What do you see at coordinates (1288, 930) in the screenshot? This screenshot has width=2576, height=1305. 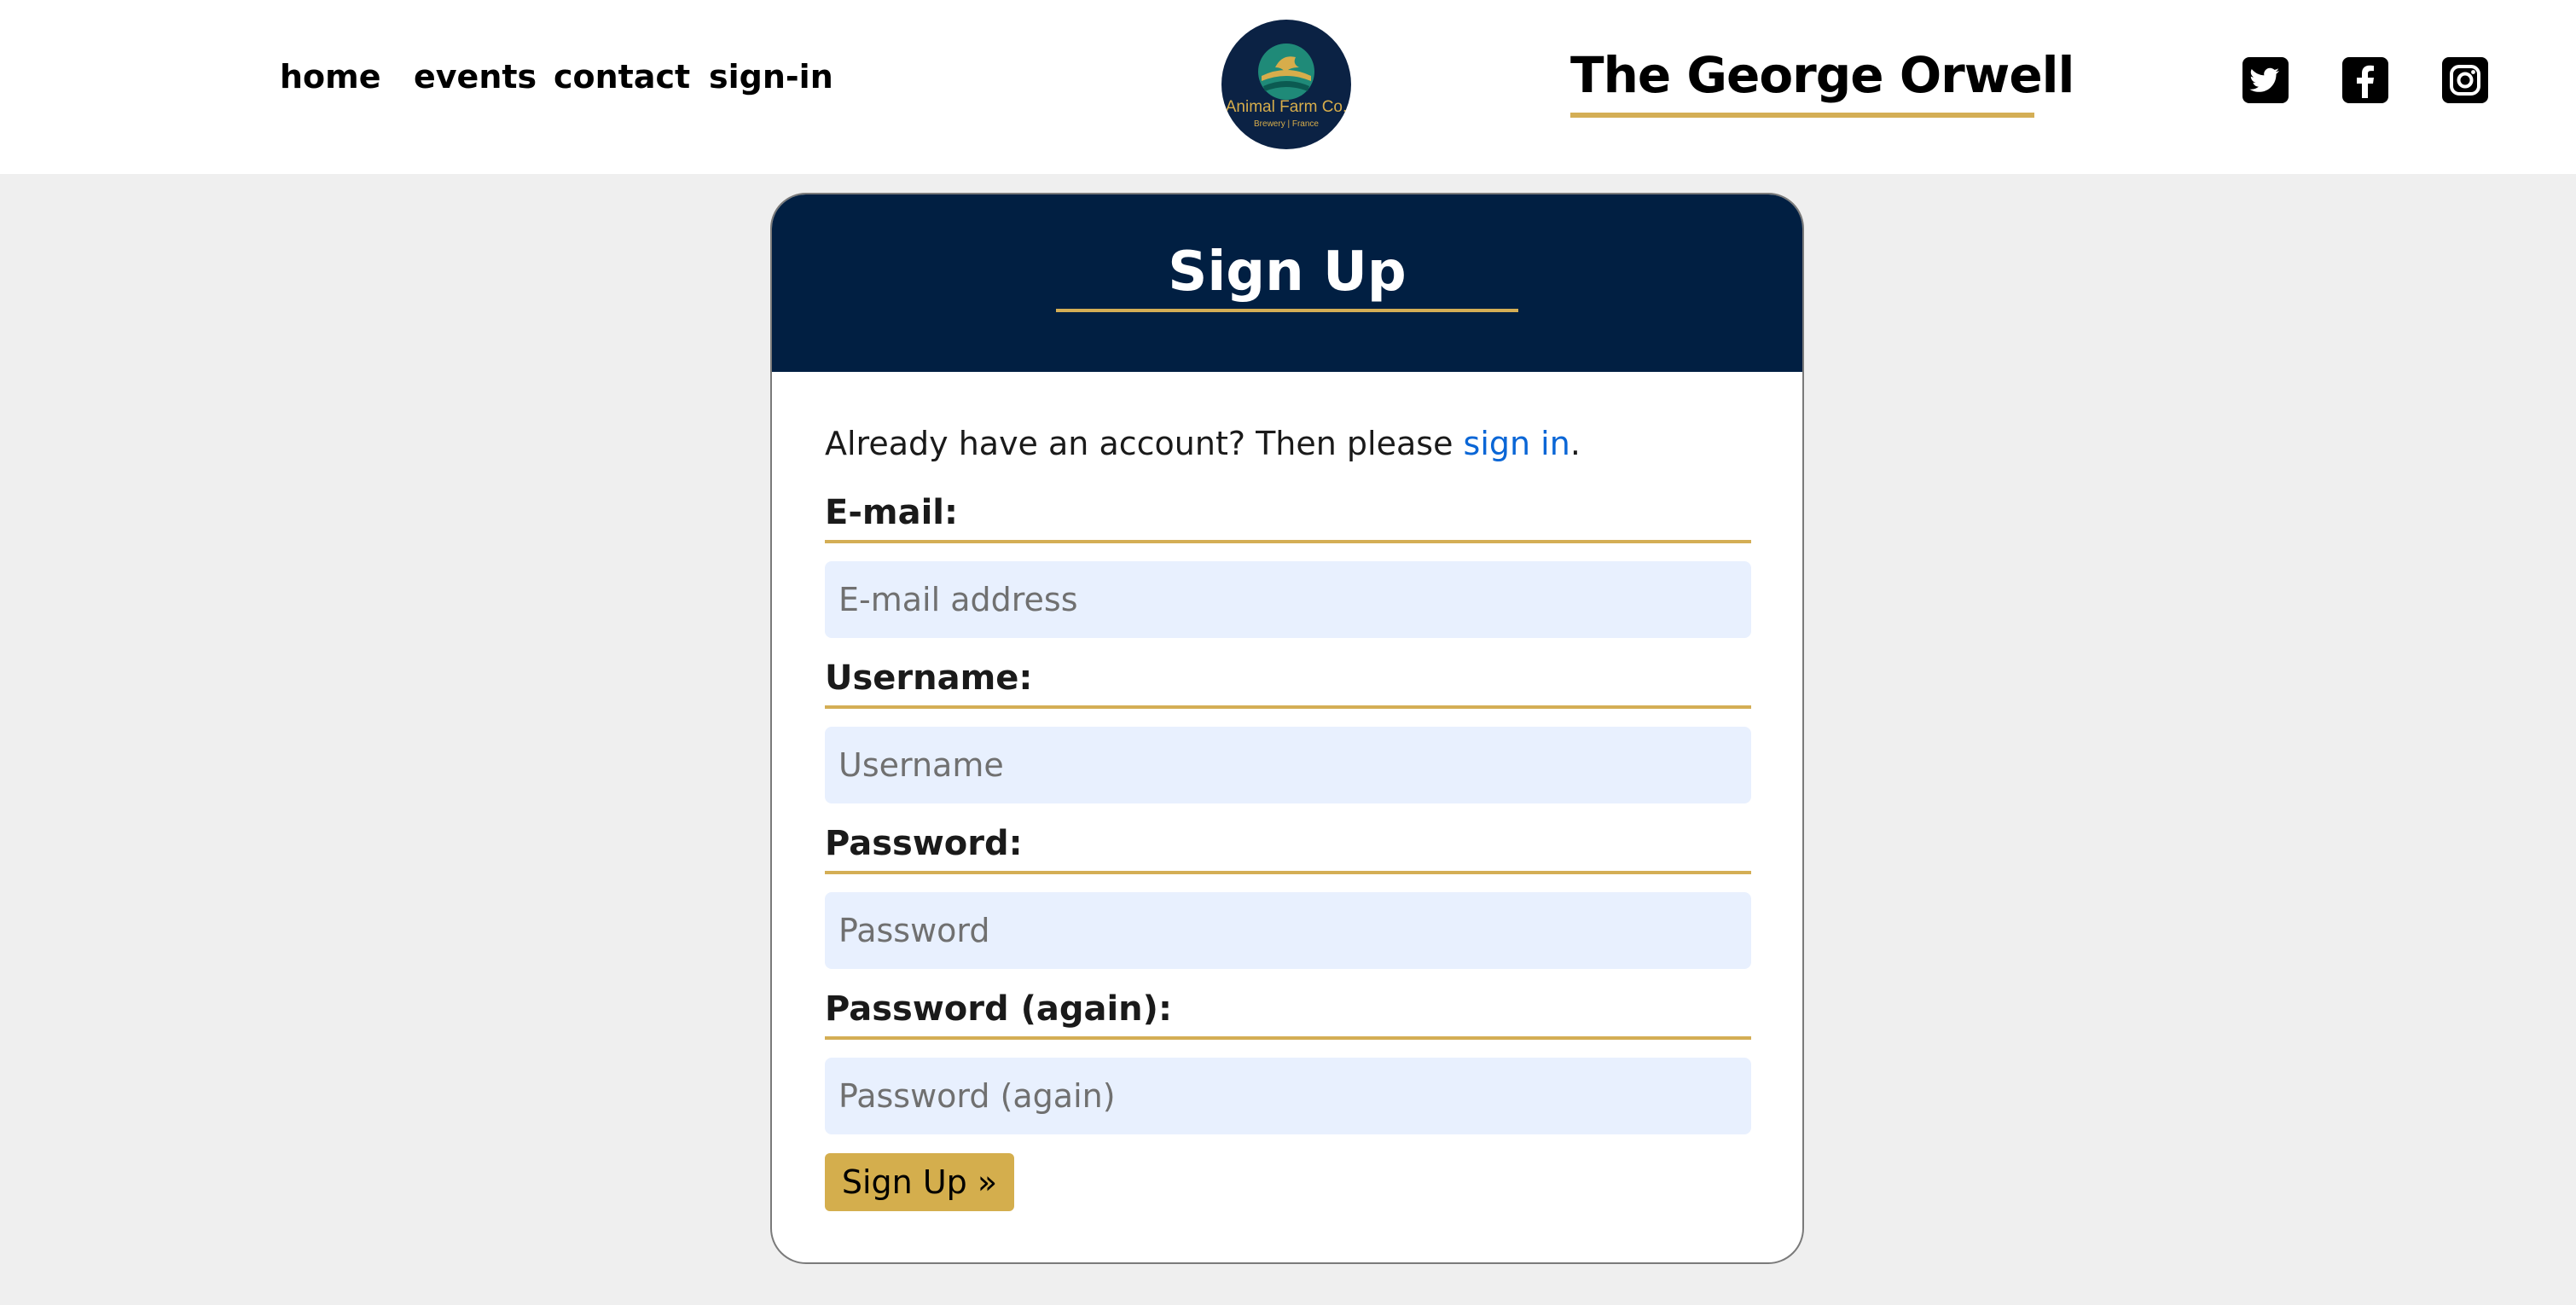 I see `password-field` at bounding box center [1288, 930].